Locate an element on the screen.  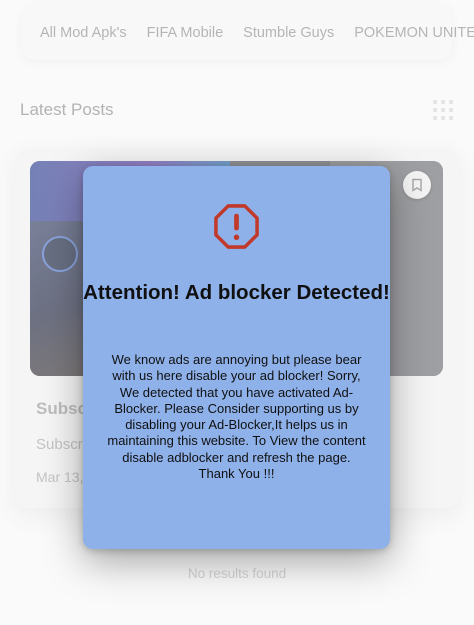
modal-title: Attention! Ad blocker Detected! is located at coordinates (236, 292).